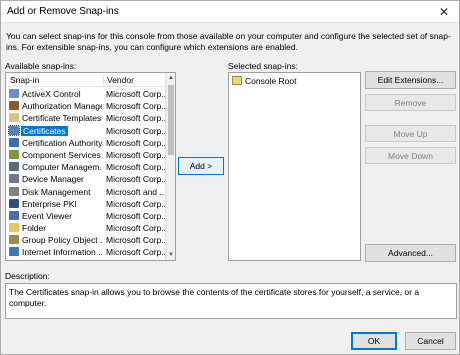  Describe the element at coordinates (14, 203) in the screenshot. I see `enterprise-pki-icon` at that location.